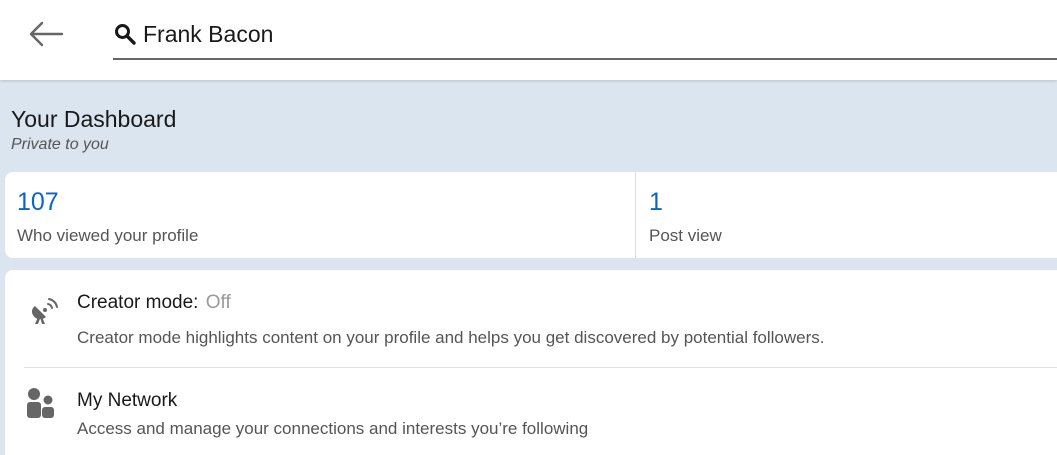 Image resolution: width=1057 pixels, height=455 pixels. I want to click on creator-mode-title: Creator mode: Off, so click(154, 303).